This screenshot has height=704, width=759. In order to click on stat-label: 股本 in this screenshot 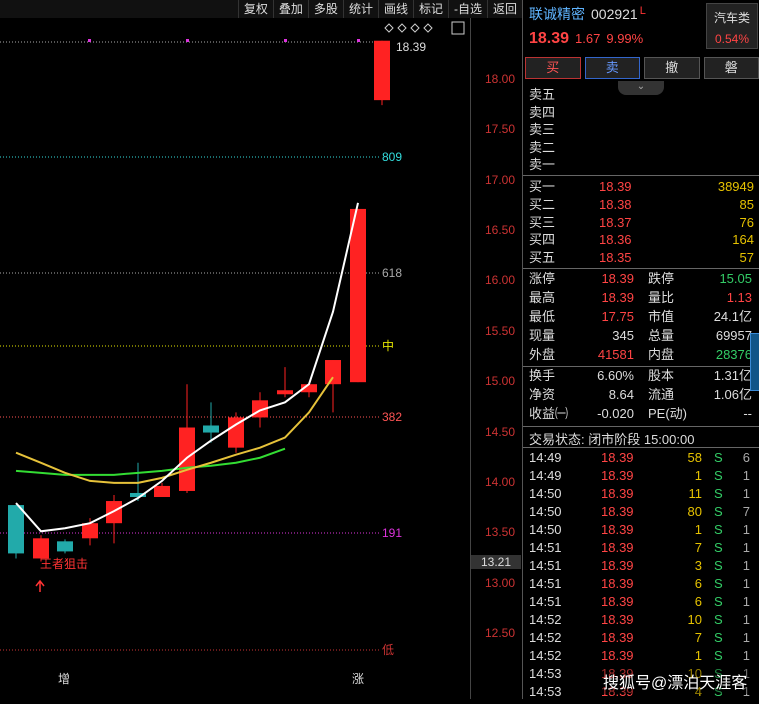, I will do `click(661, 375)`.